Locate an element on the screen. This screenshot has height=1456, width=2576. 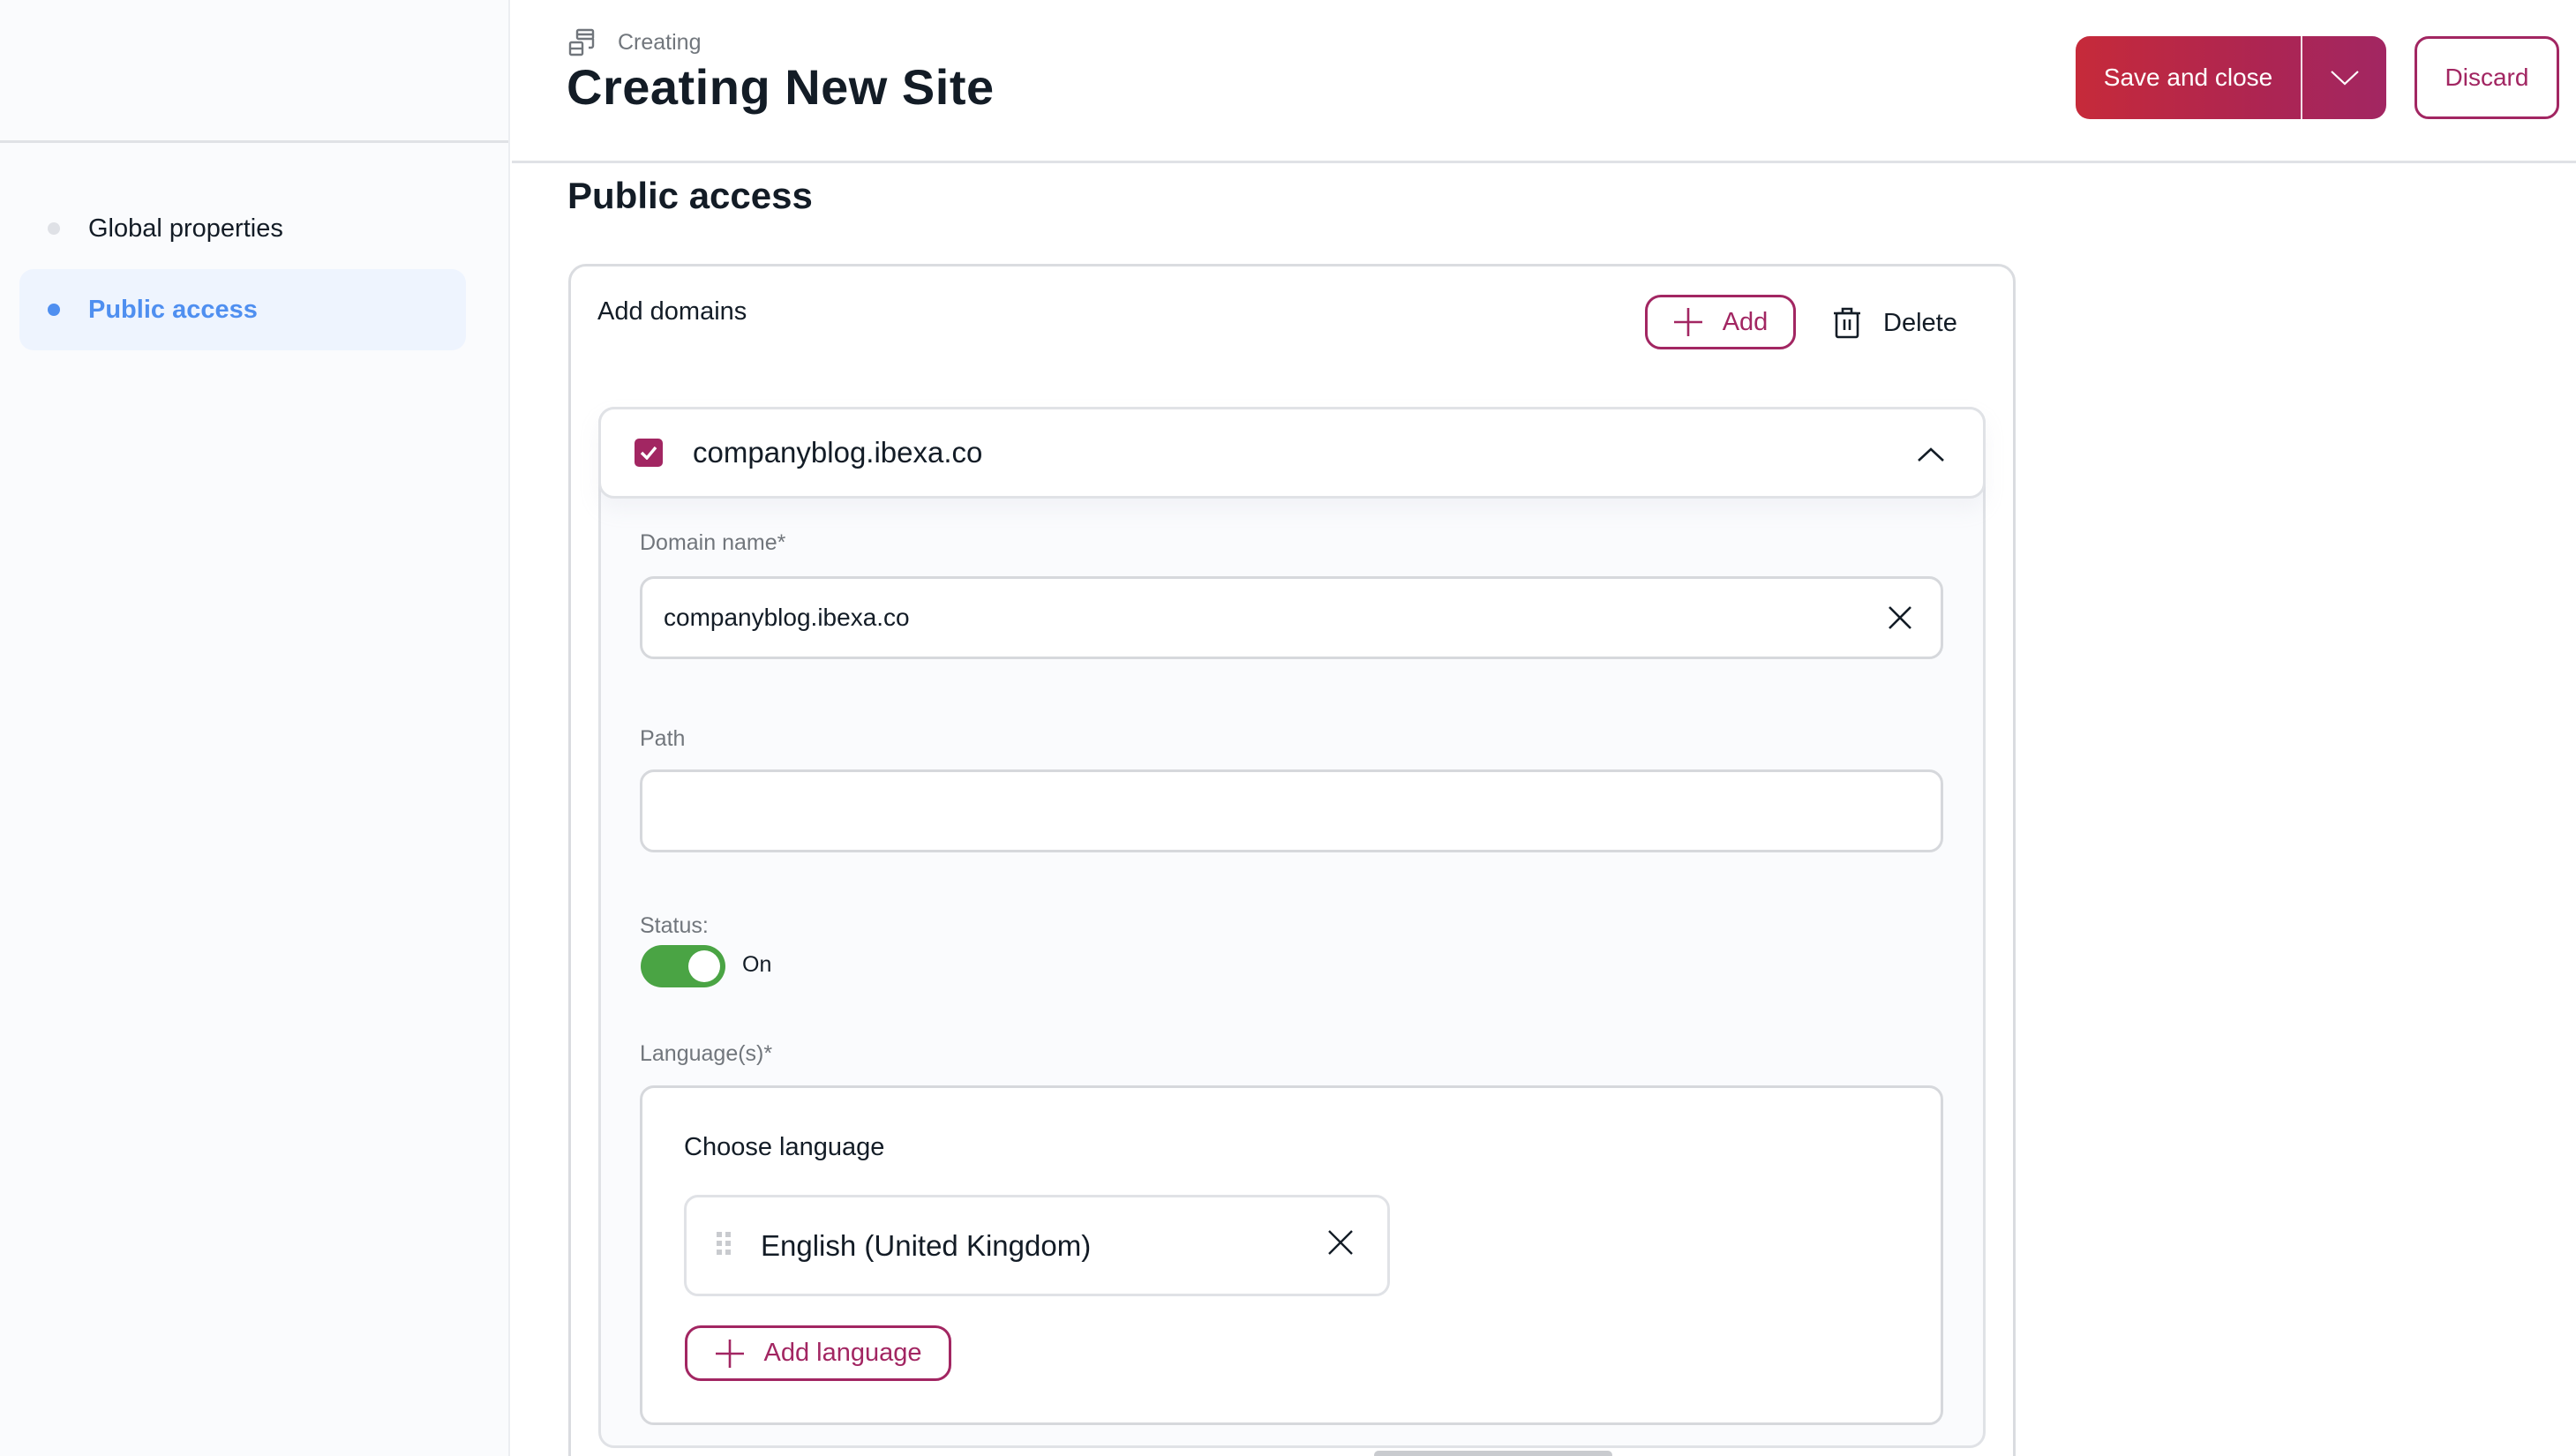
active-dot-icon is located at coordinates (54, 310).